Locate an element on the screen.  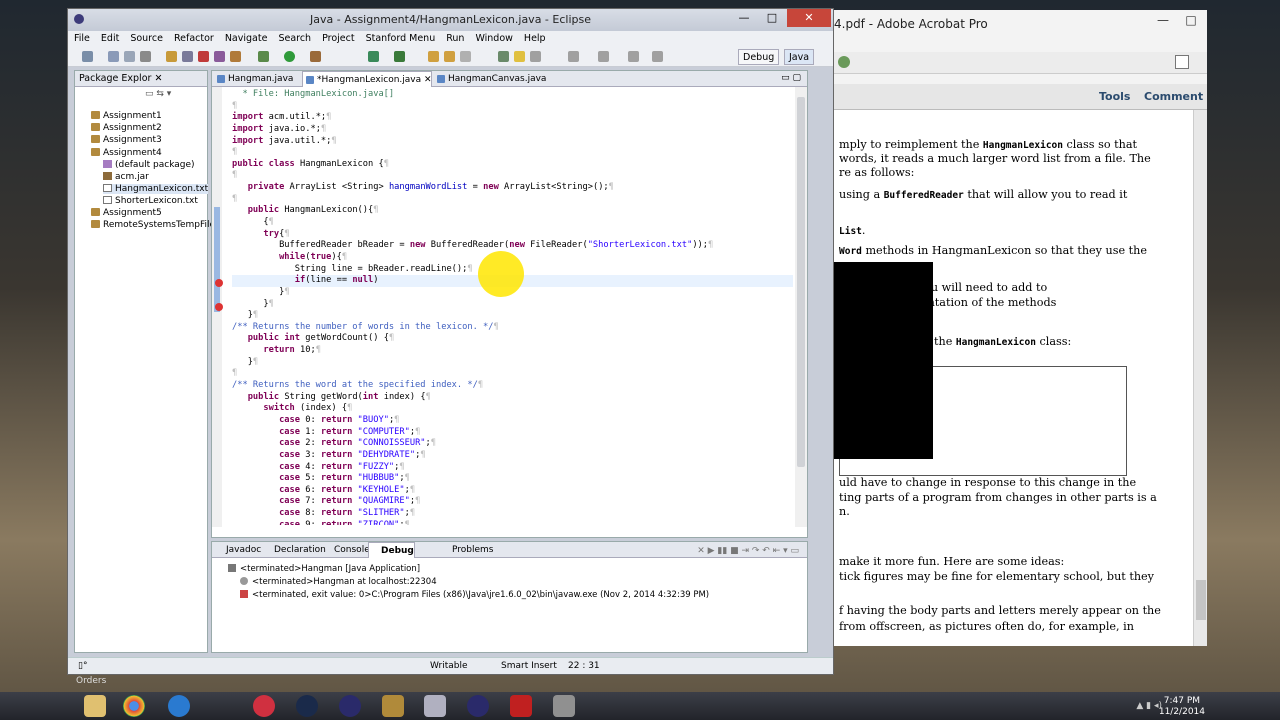
stop-icon is located at coordinates (203, 56).